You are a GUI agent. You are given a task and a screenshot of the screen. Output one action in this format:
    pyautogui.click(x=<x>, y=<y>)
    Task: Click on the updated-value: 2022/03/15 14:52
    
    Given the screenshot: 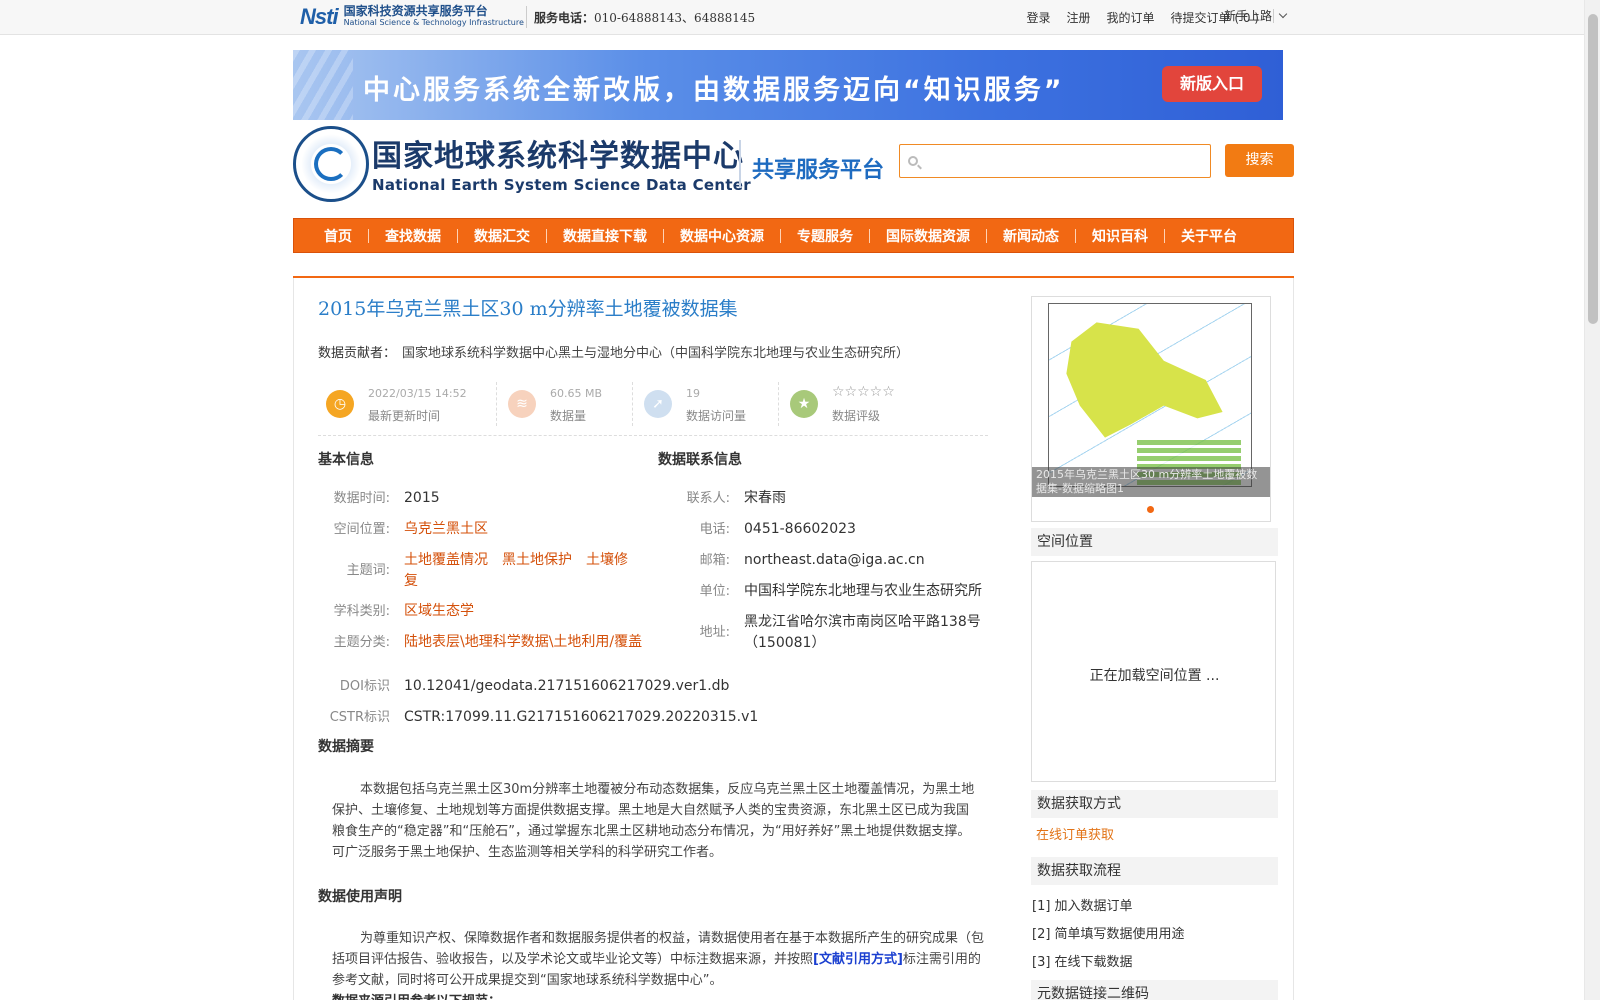 What is the action you would take?
    pyautogui.click(x=417, y=393)
    